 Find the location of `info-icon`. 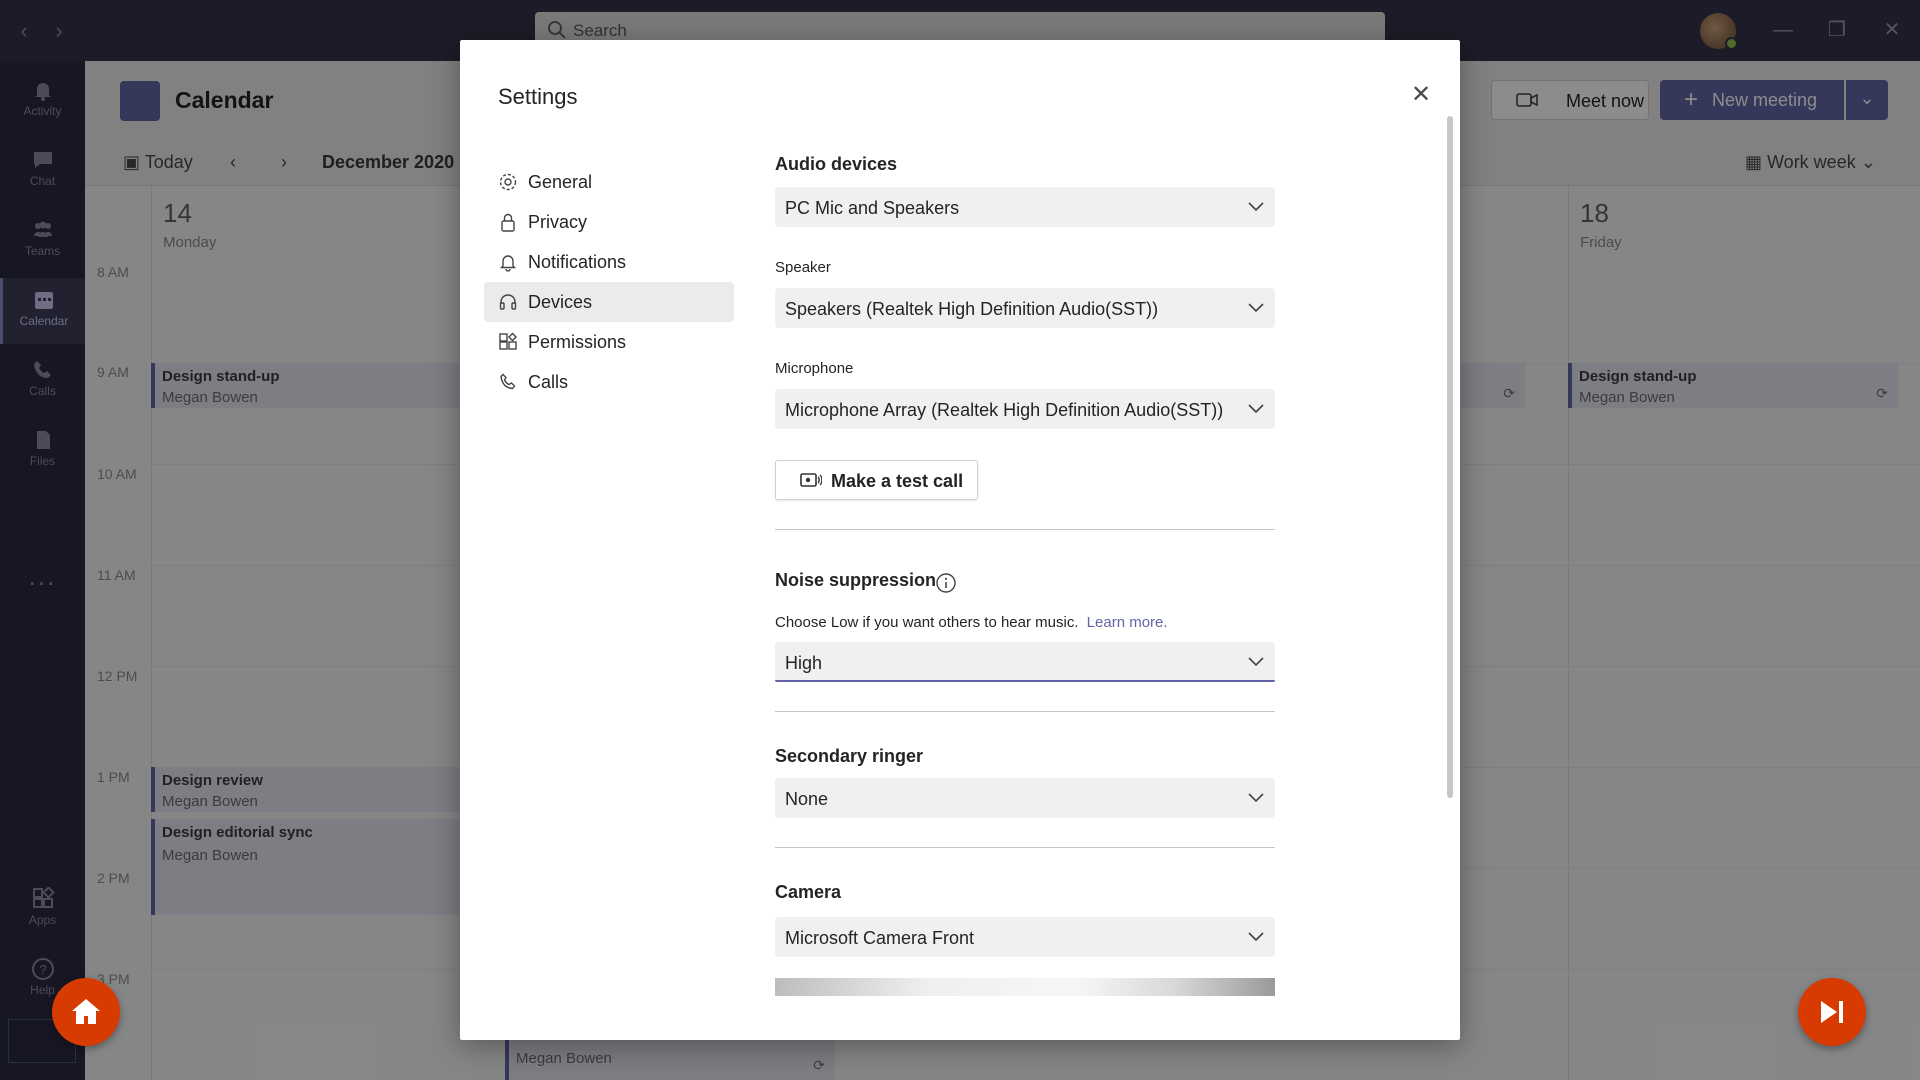

info-icon is located at coordinates (946, 583).